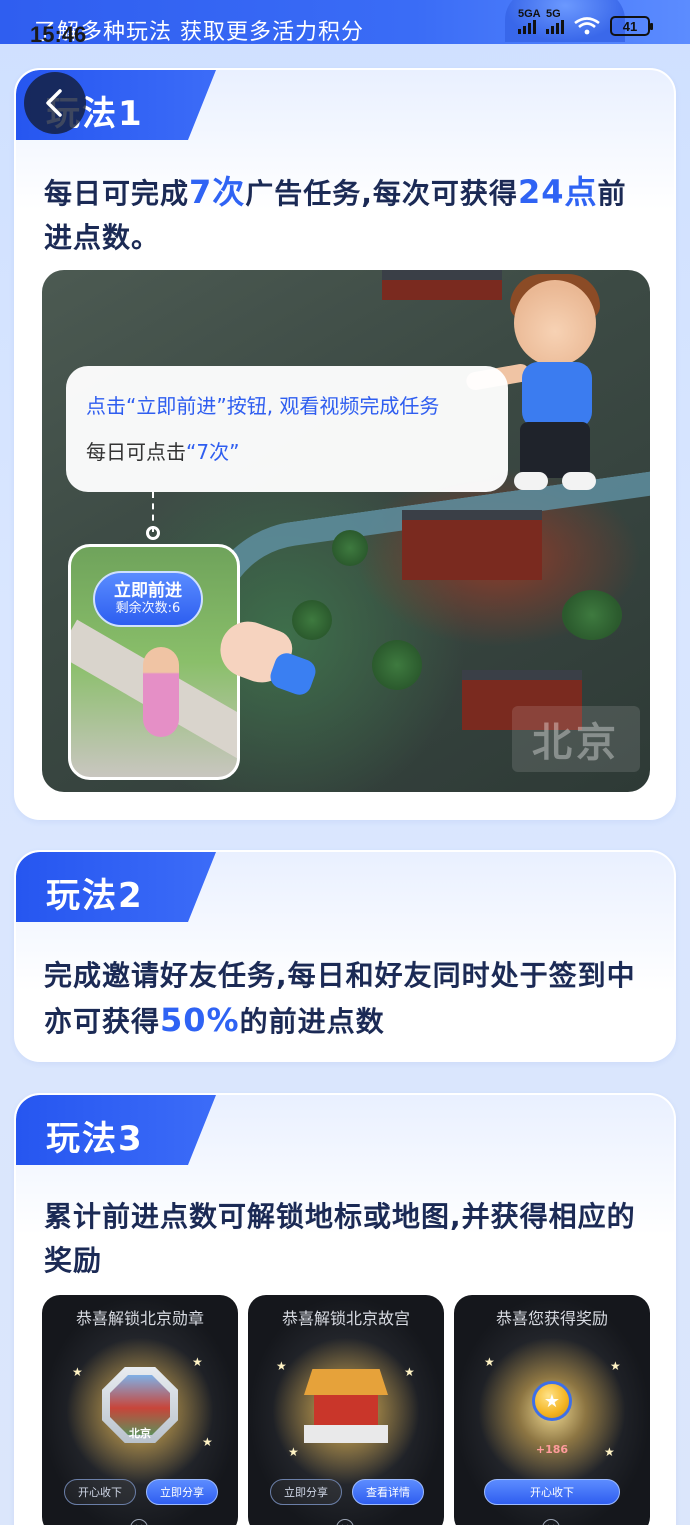 This screenshot has height=1525, width=690. What do you see at coordinates (140, 1433) in the screenshot?
I see `badge-city-label: 北京` at bounding box center [140, 1433].